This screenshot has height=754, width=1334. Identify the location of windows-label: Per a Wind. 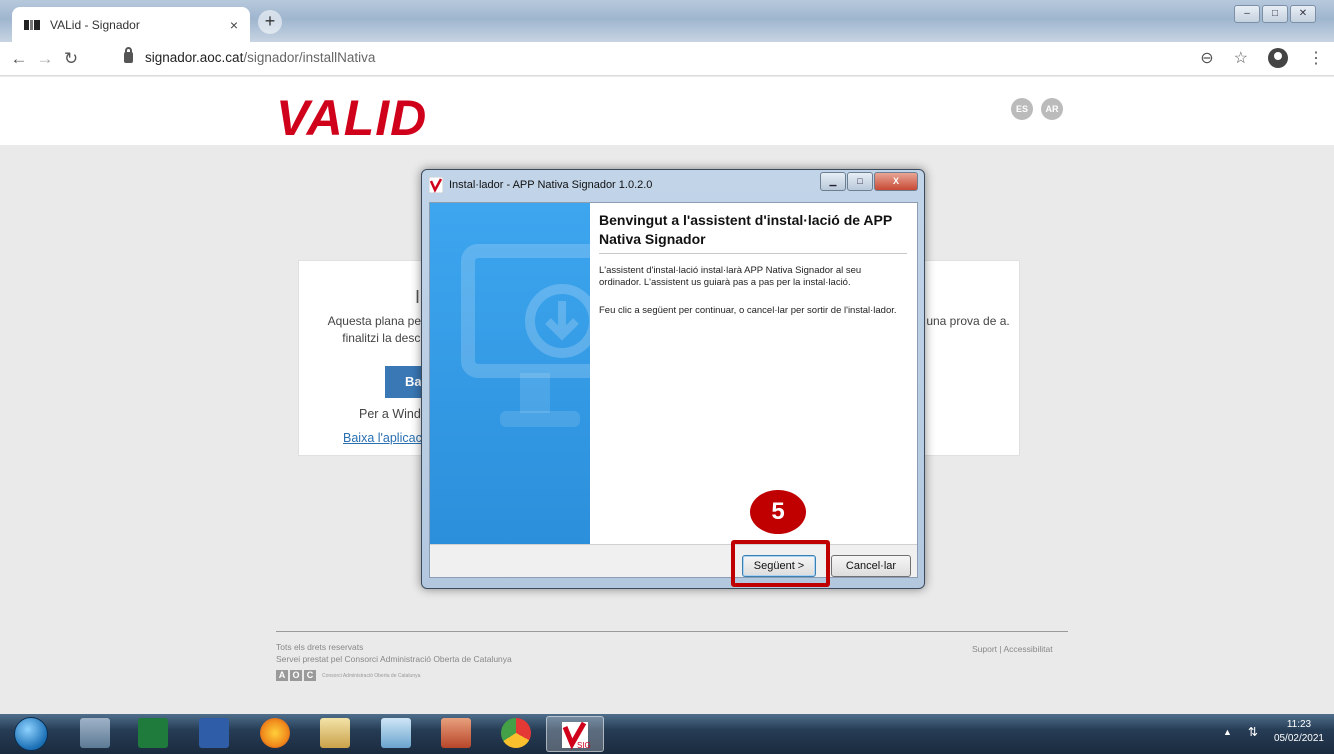
(390, 414).